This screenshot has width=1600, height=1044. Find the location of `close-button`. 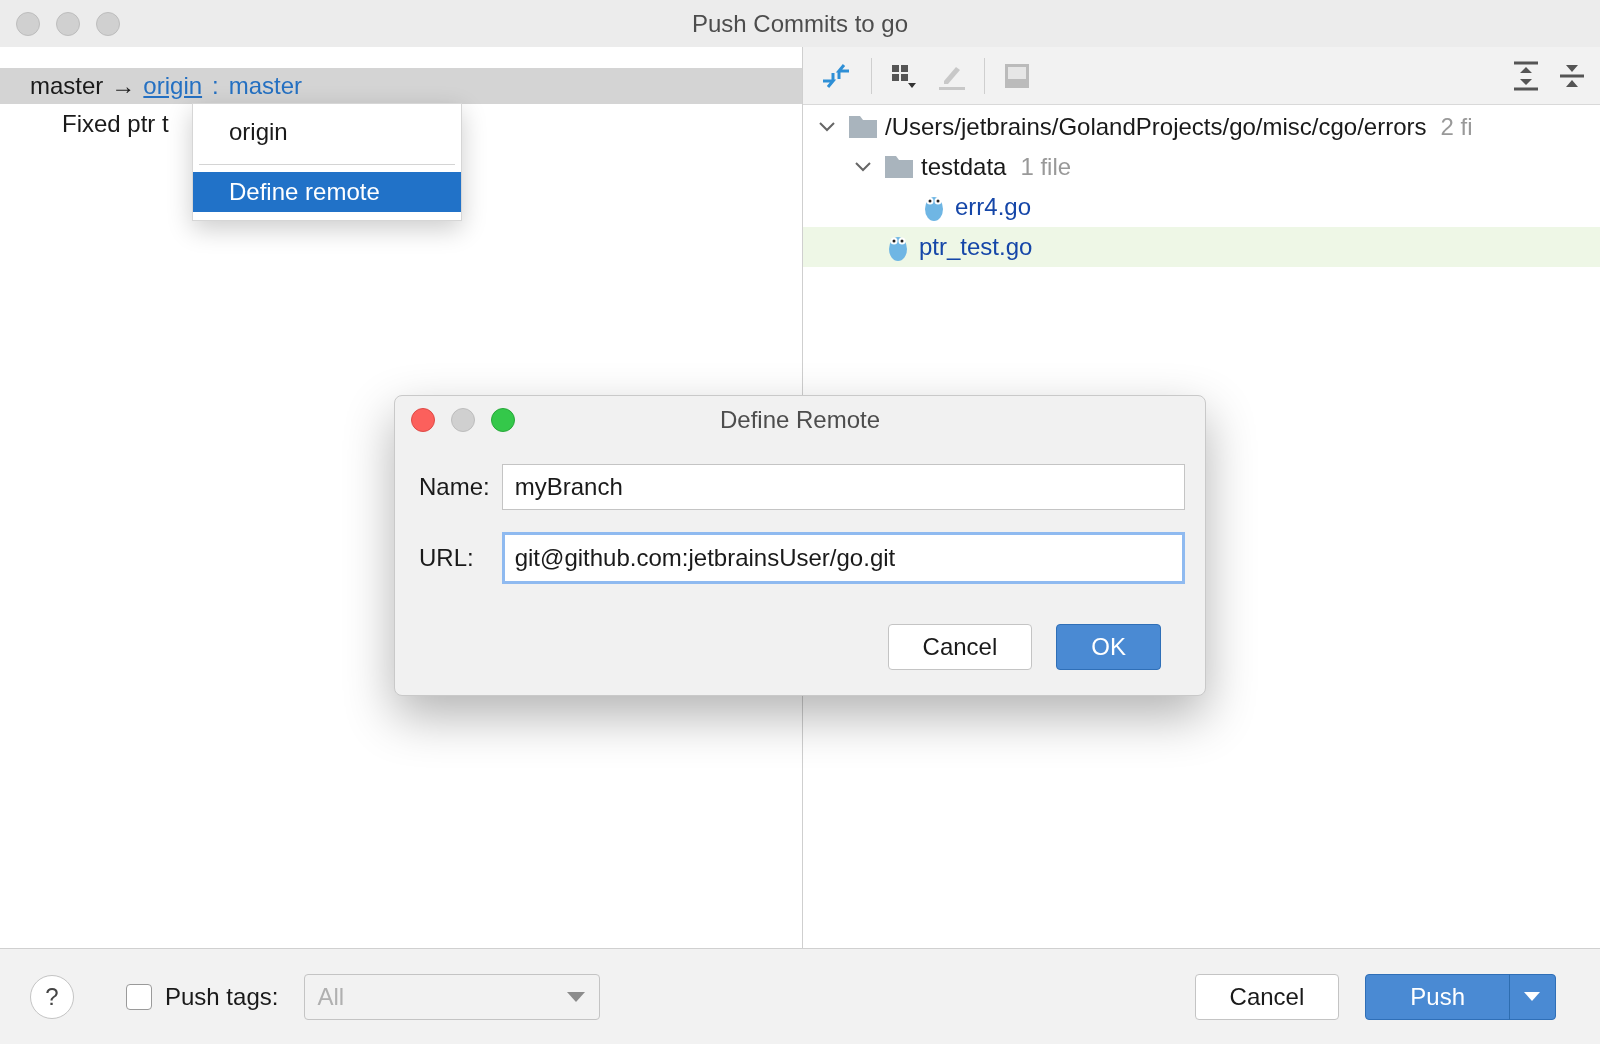

close-button is located at coordinates (423, 420).